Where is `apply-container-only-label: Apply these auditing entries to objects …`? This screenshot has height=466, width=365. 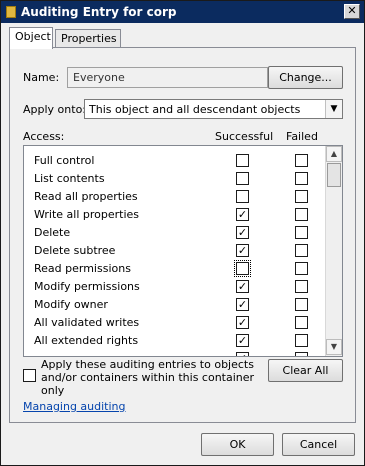
apply-container-only-label: Apply these auditing entries to objects … is located at coordinates (148, 377).